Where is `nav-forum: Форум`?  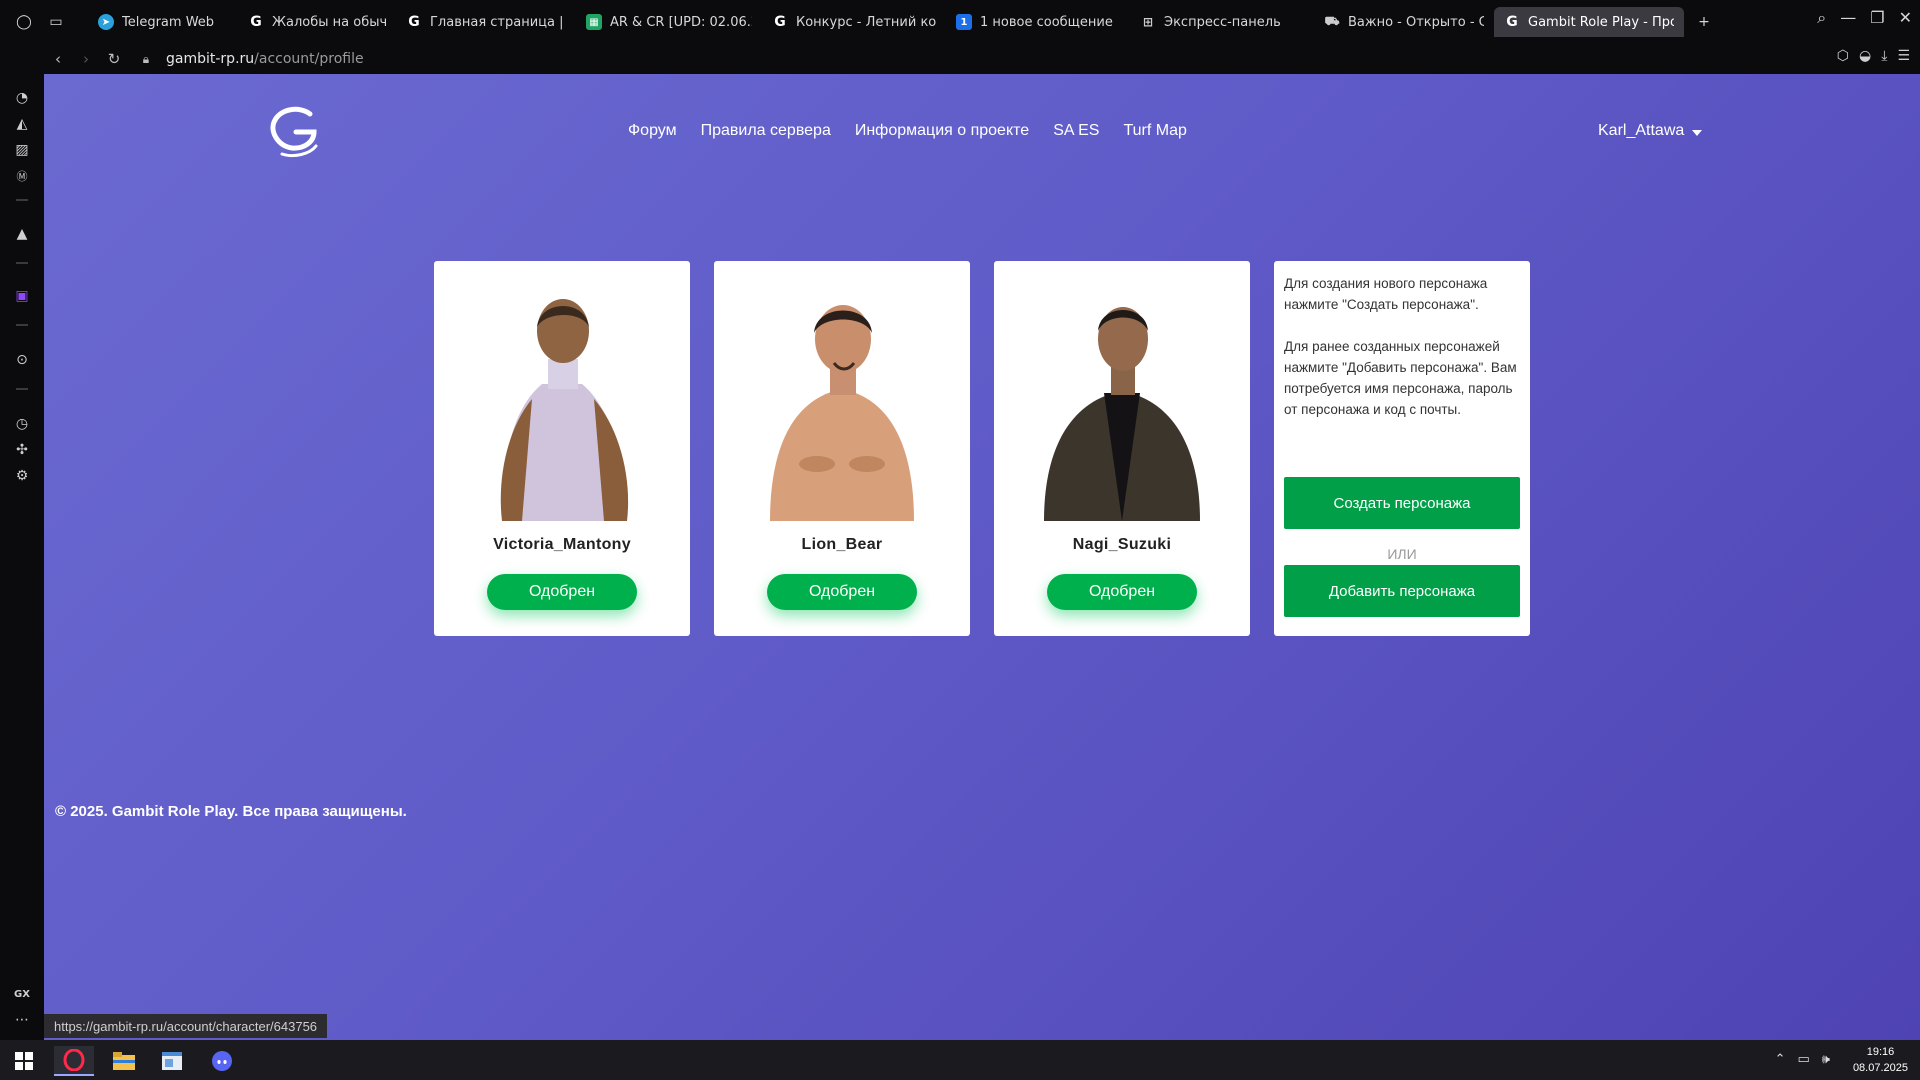 nav-forum: Форум is located at coordinates (652, 131).